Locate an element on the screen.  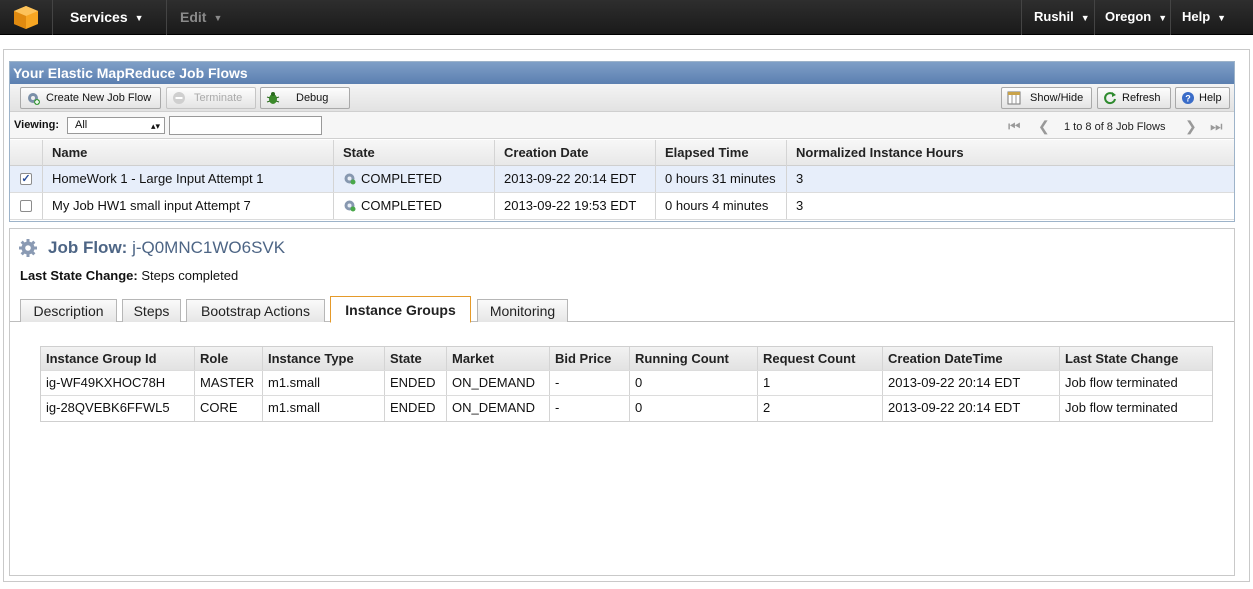
terminate-button: Terminate is located at coordinates (211, 98).